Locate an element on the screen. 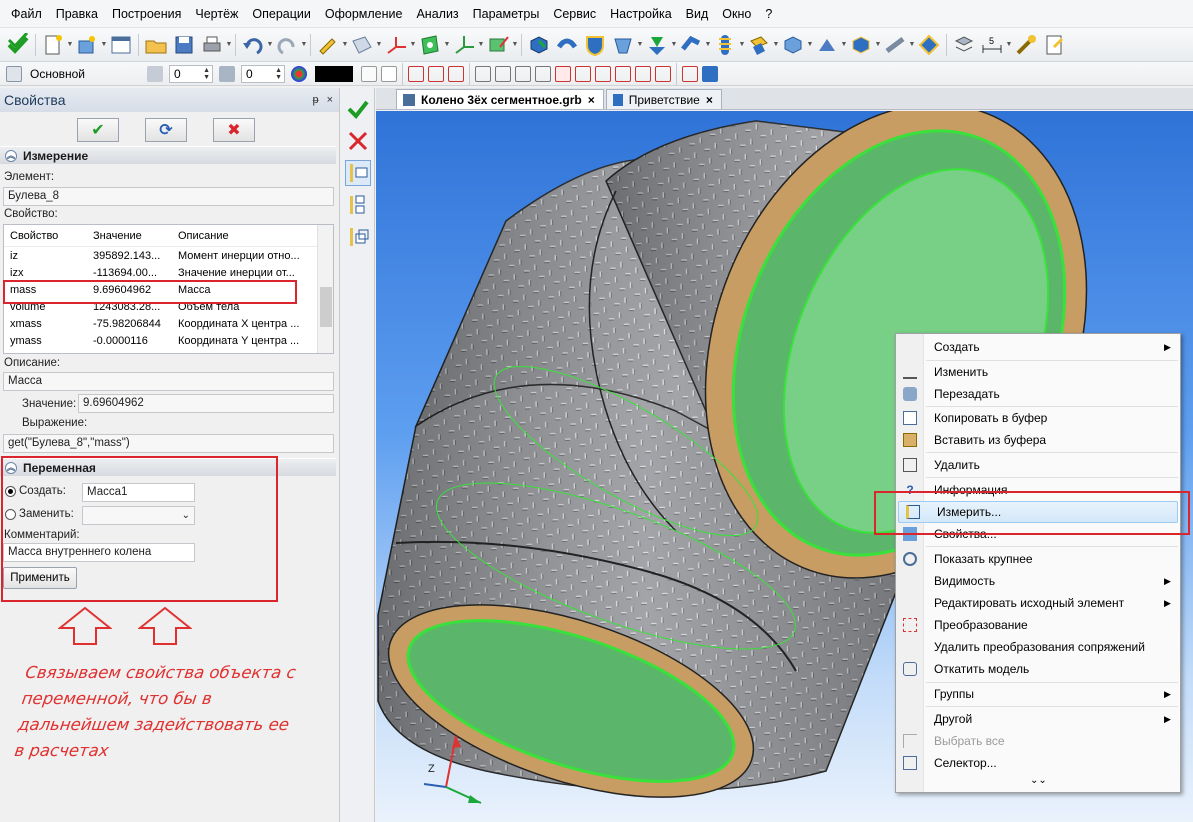 This screenshot has height=822, width=1193. pencil-icon is located at coordinates (328, 45).